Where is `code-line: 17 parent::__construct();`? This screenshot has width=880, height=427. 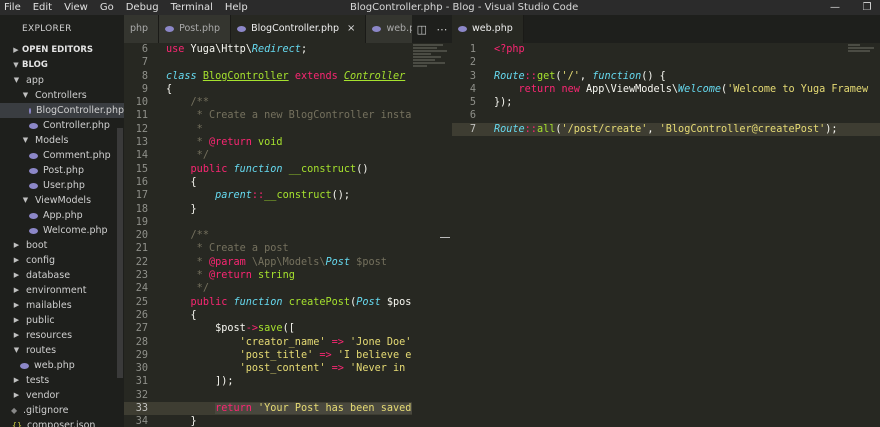
code-line: 17 parent::__construct(); is located at coordinates (268, 195).